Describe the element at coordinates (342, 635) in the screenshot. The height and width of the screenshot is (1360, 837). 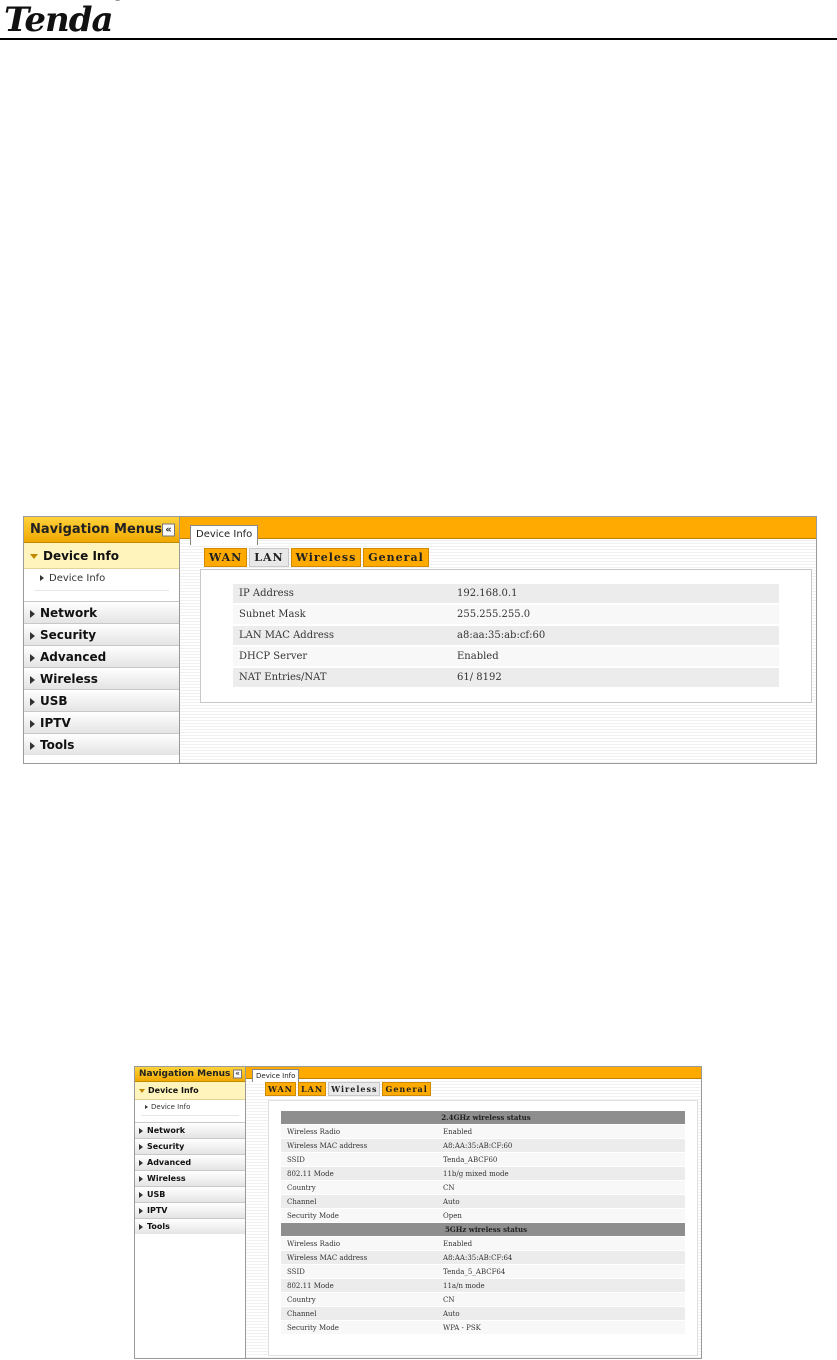
I see `row-label: LAN MAC Address` at that location.